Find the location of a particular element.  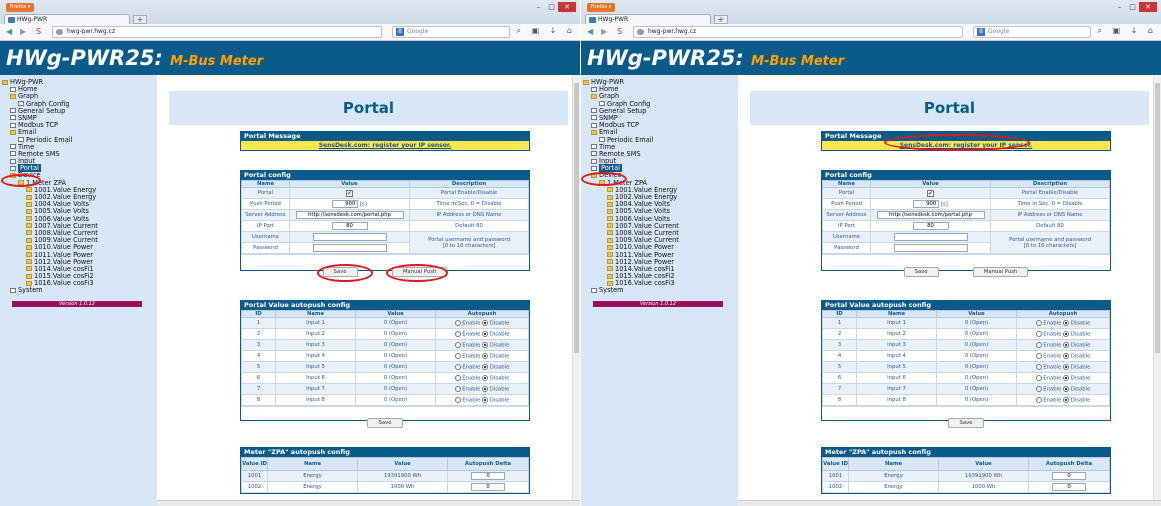

page-icon is located at coordinates (594, 118).